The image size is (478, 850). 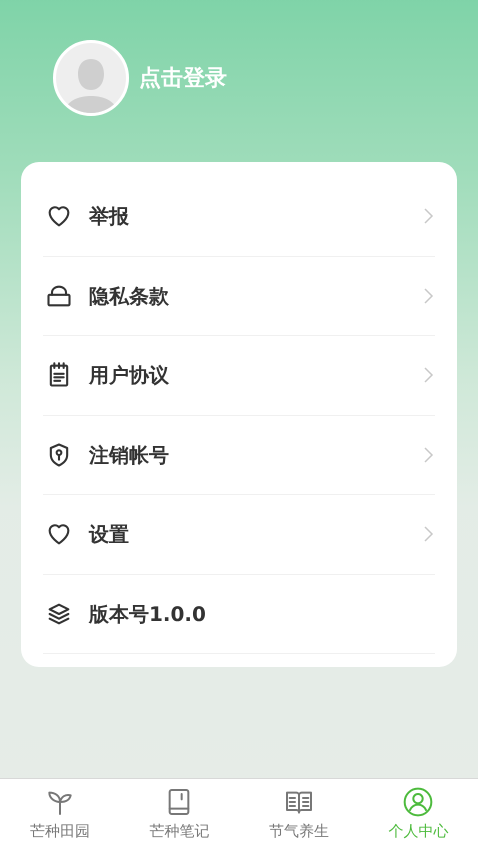 What do you see at coordinates (109, 534) in the screenshot?
I see `menu-label: 设置` at bounding box center [109, 534].